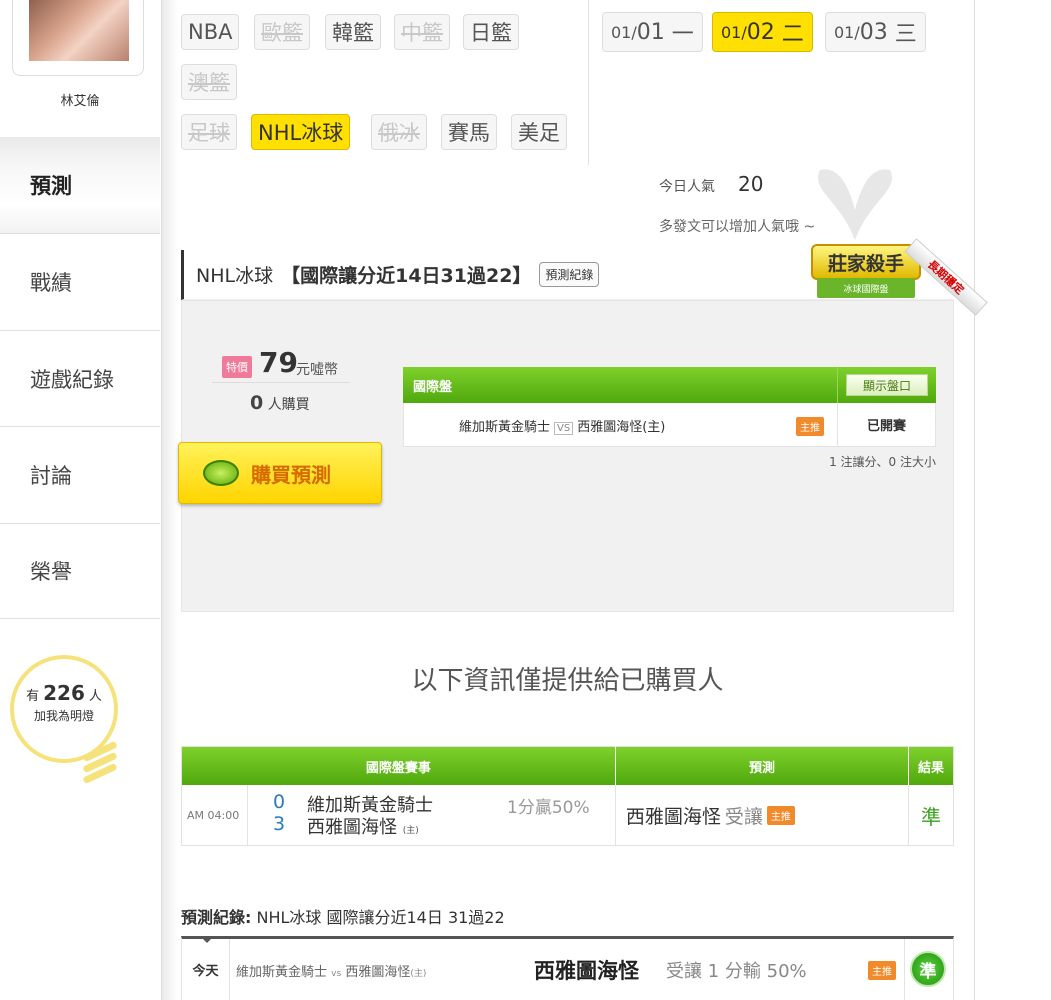 The image size is (1051, 1000). I want to click on result-cell: 準, so click(931, 816).